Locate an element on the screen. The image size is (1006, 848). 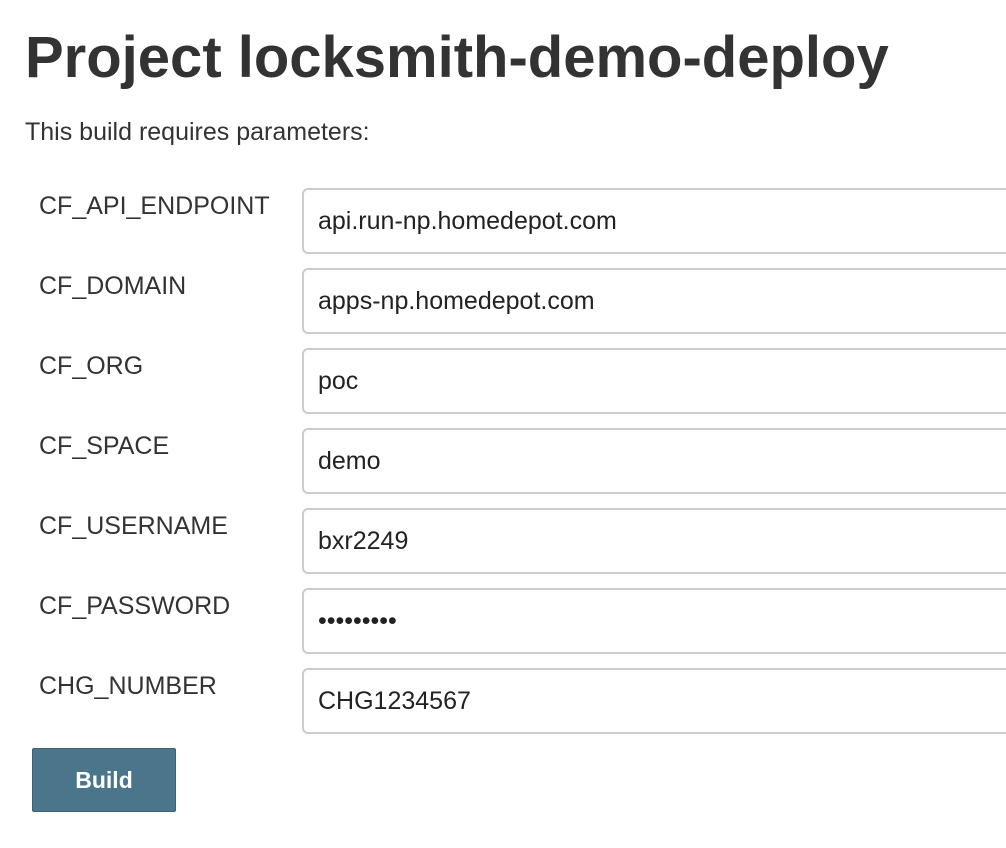
cf-password-input is located at coordinates (654, 621).